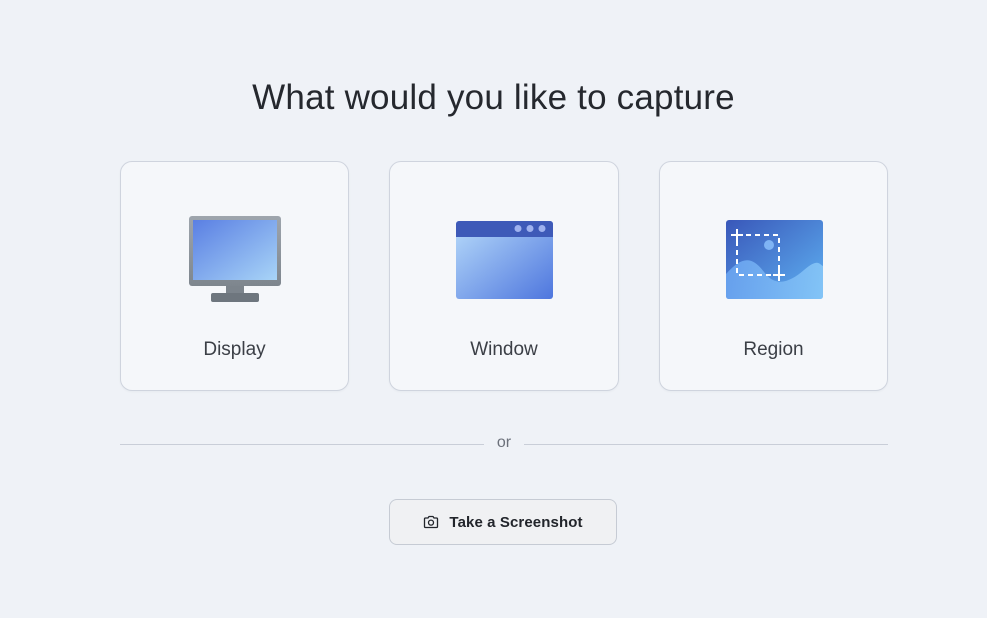  Describe the element at coordinates (234, 349) in the screenshot. I see `display-option-label: Display` at that location.